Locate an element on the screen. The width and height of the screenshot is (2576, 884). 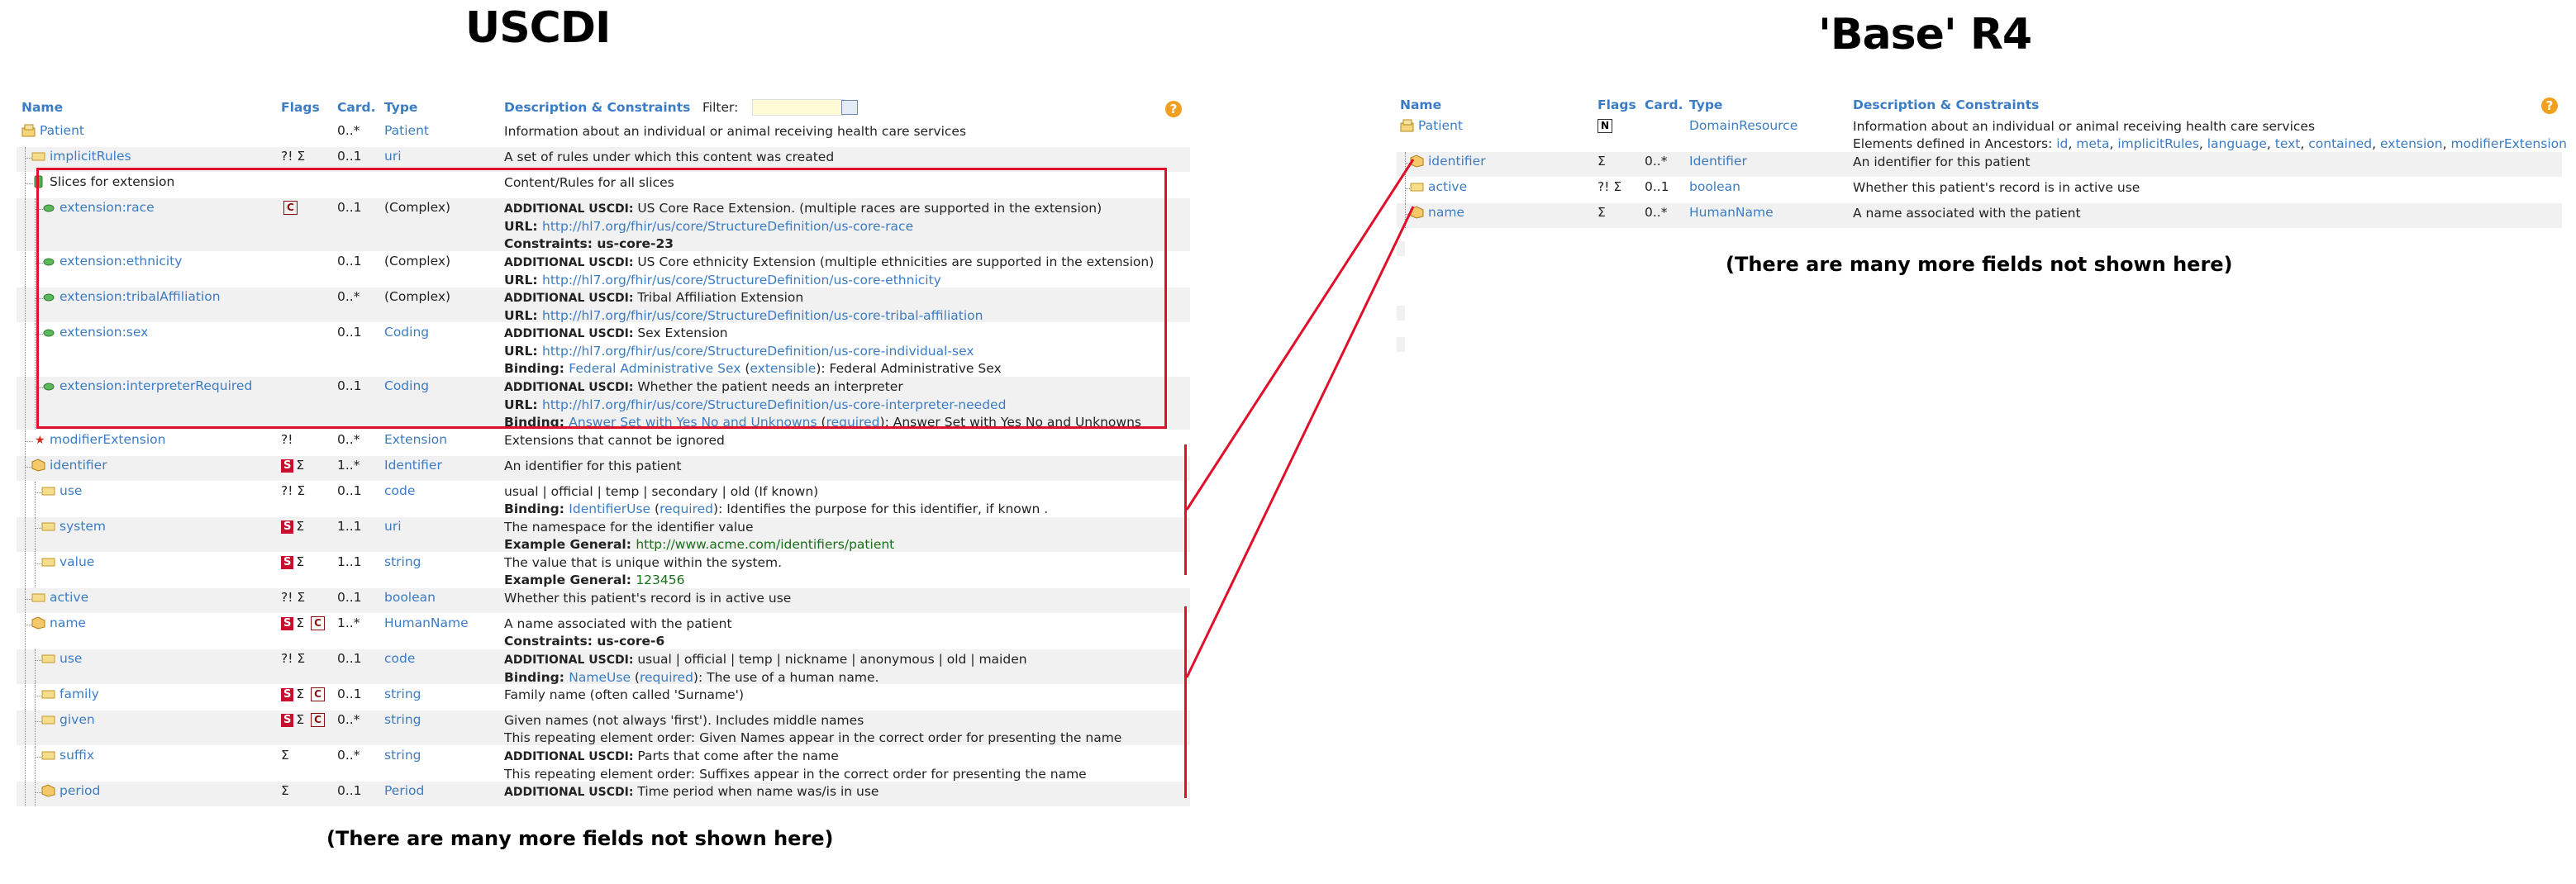
name-connector is located at coordinates (1300, 442).